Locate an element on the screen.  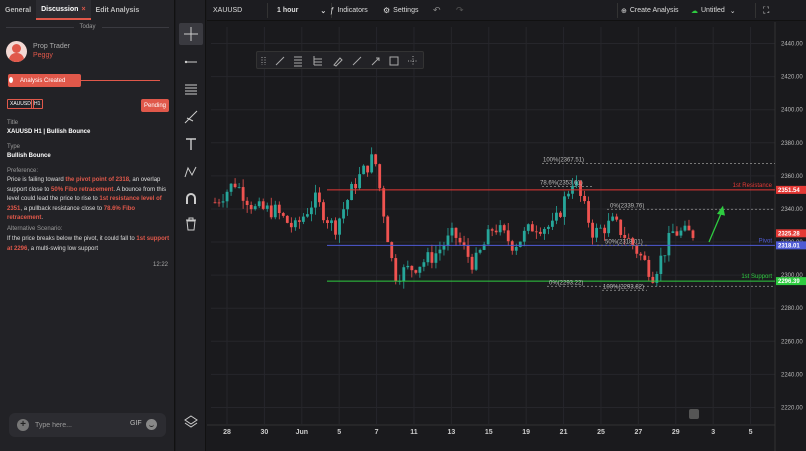
y-tick-label: 2260.00 is located at coordinates (792, 342).